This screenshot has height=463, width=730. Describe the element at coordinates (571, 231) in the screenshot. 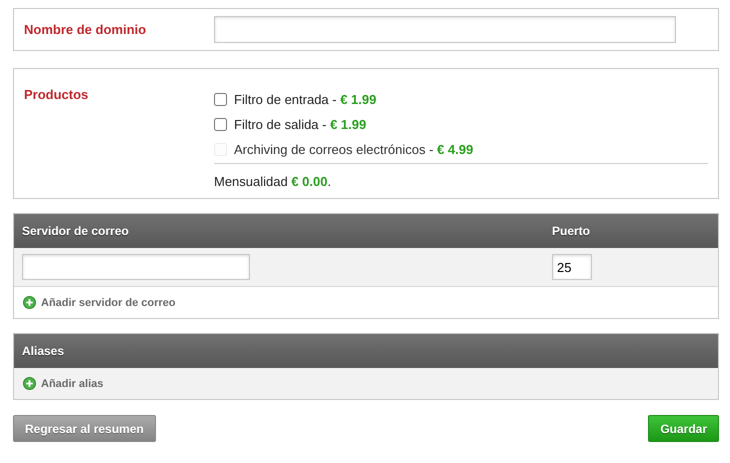

I see `column-header: Puerto` at that location.